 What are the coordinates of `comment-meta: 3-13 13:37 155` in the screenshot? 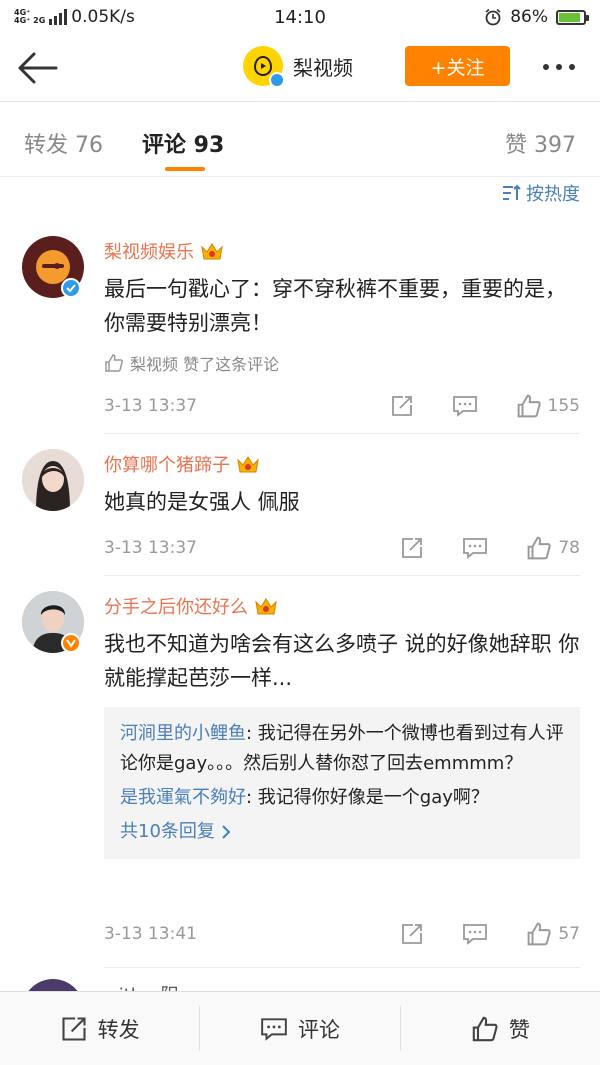 It's located at (342, 406).